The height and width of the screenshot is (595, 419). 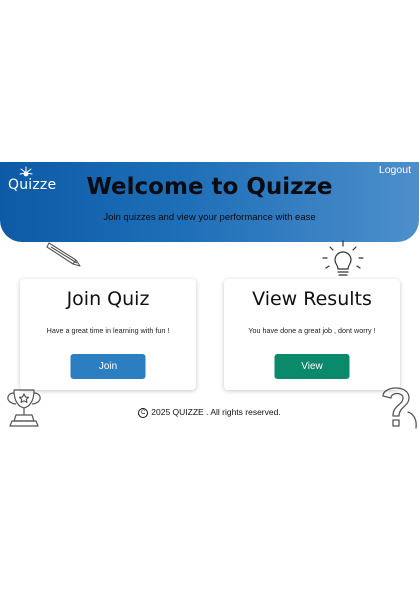 What do you see at coordinates (312, 330) in the screenshot?
I see `view-results-text: You have done a great job , dont worry !` at bounding box center [312, 330].